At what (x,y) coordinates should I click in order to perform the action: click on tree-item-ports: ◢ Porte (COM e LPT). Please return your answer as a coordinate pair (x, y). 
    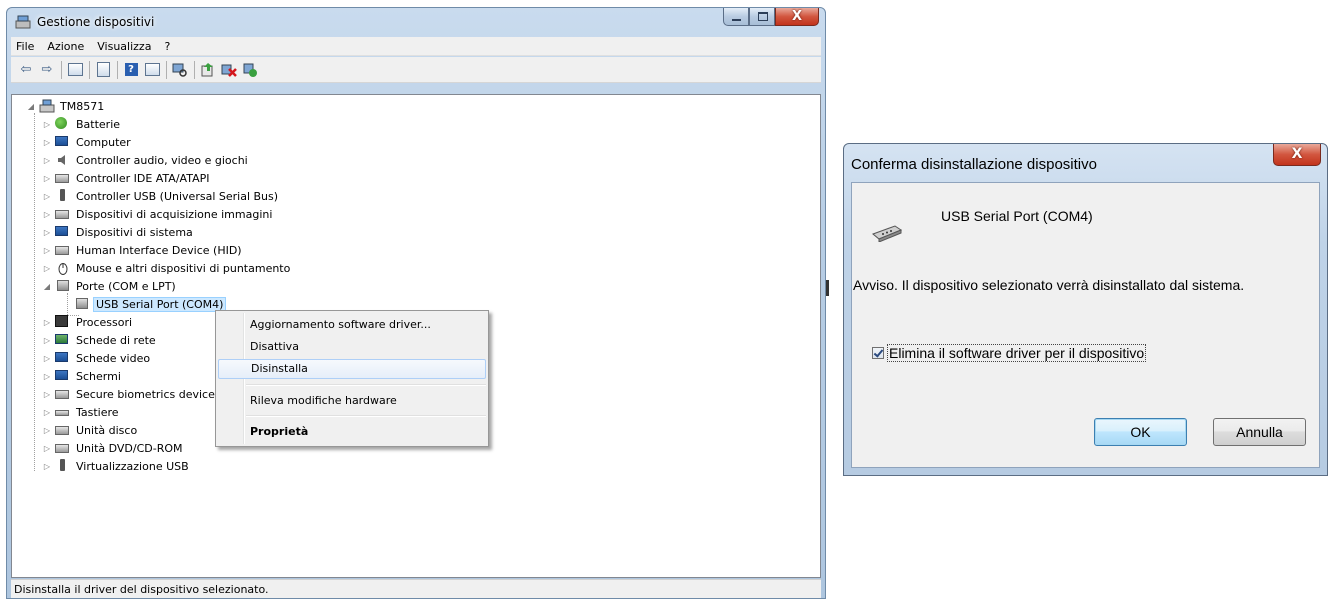
    Looking at the image, I should click on (110, 286).